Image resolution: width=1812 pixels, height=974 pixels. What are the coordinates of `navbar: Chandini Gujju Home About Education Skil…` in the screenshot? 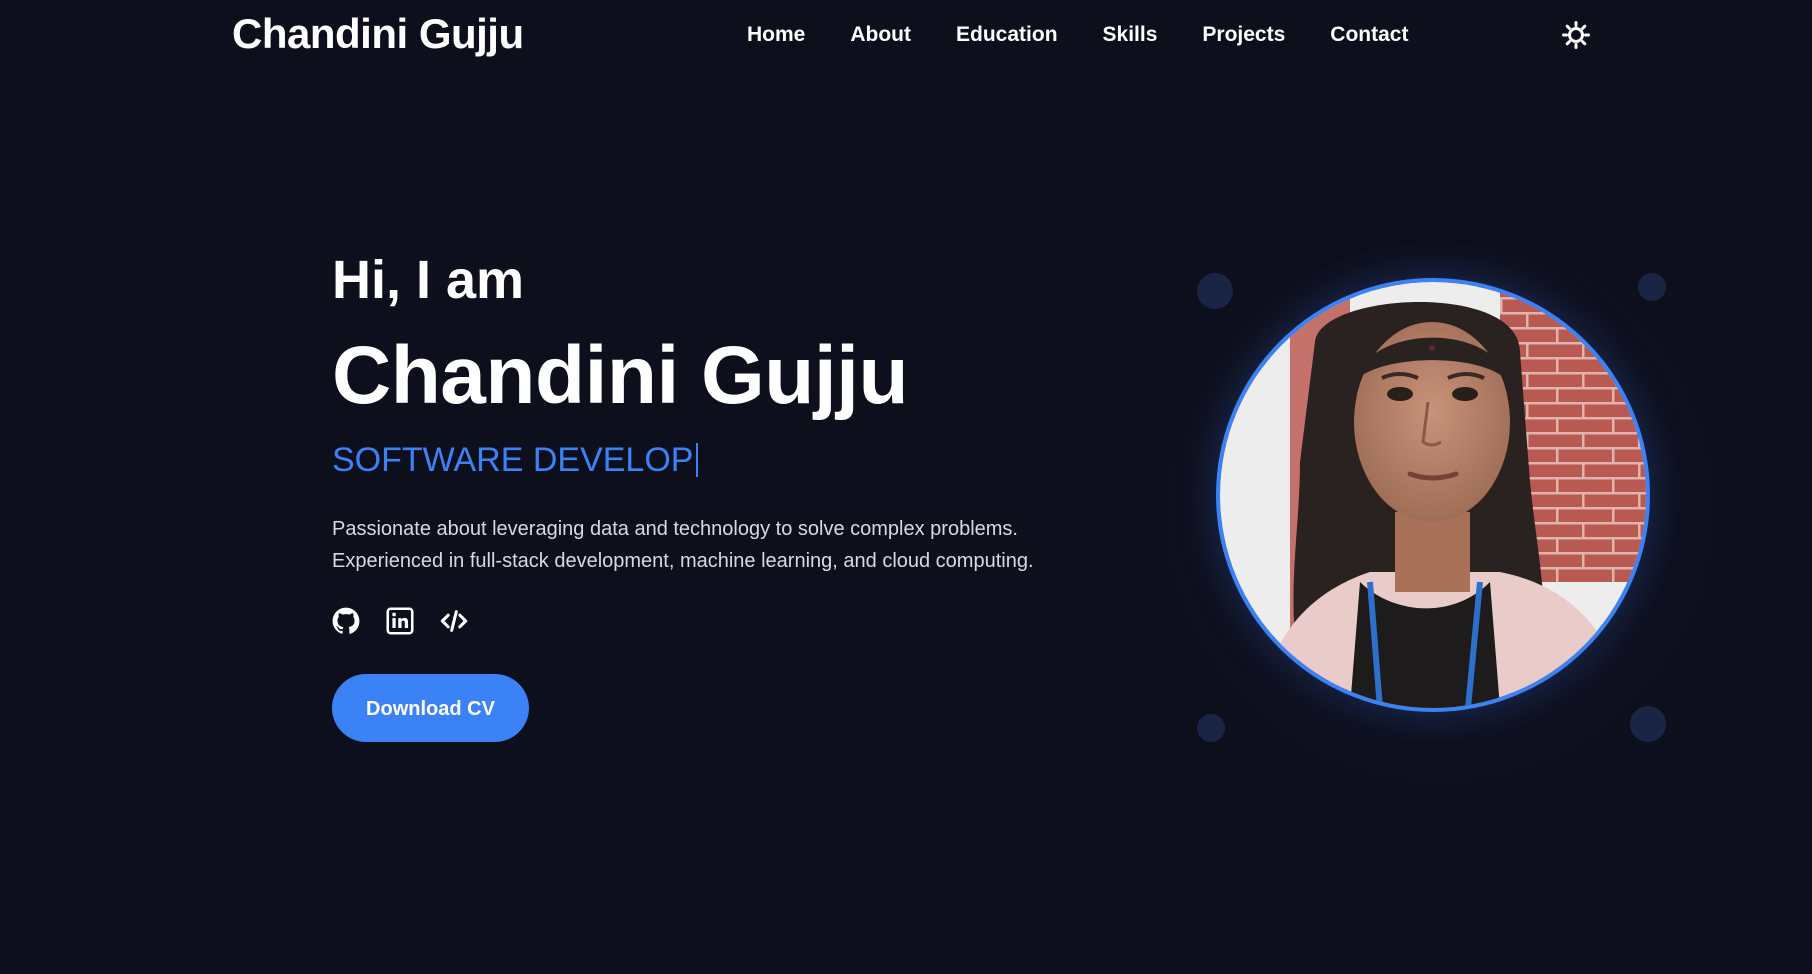 It's located at (906, 35).